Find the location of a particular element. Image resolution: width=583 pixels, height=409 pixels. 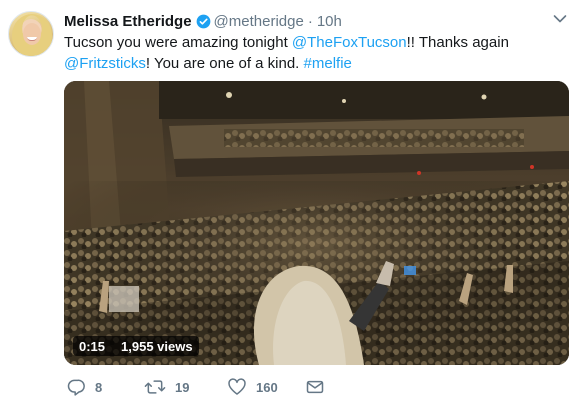

timestamp: 10h is located at coordinates (329, 21).